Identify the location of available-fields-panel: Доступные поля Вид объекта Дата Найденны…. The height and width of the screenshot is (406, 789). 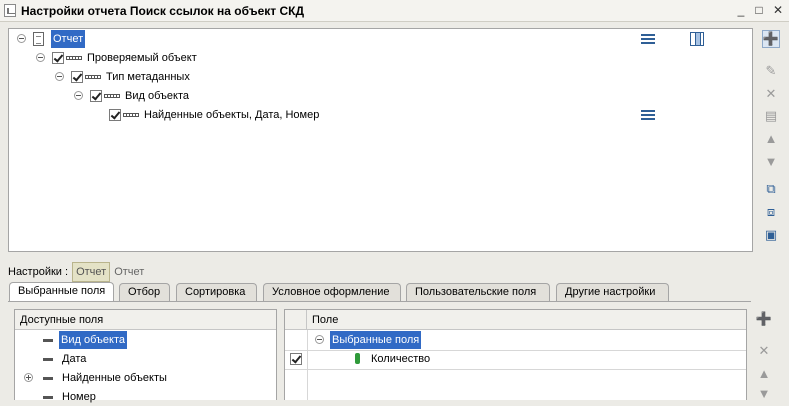
(145, 356).